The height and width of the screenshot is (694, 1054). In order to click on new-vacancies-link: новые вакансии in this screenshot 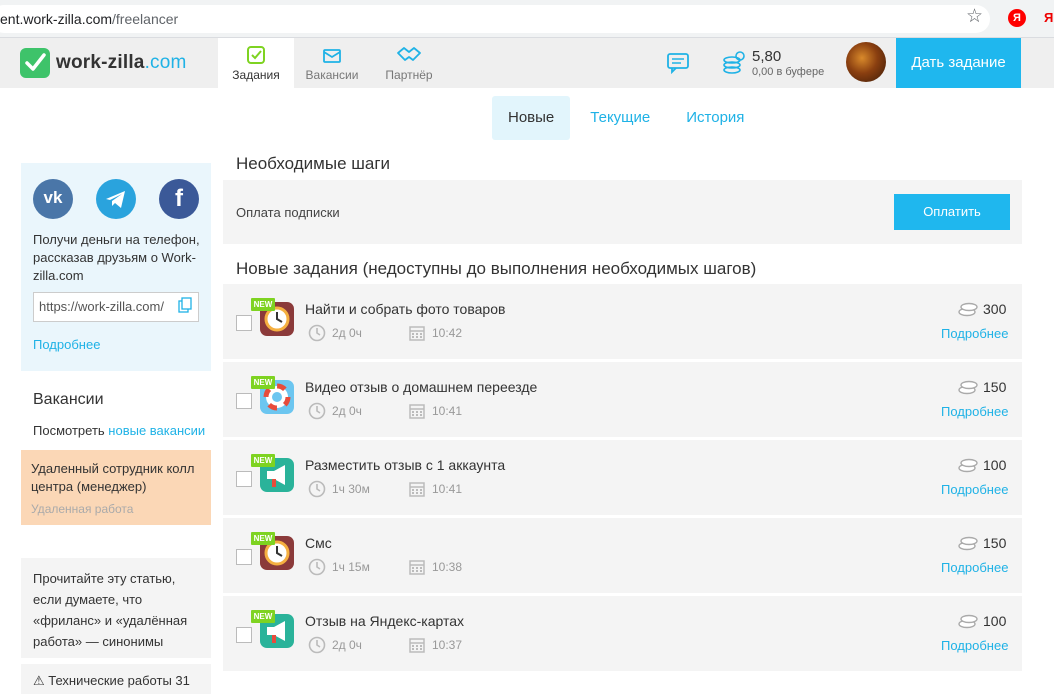, I will do `click(156, 430)`.